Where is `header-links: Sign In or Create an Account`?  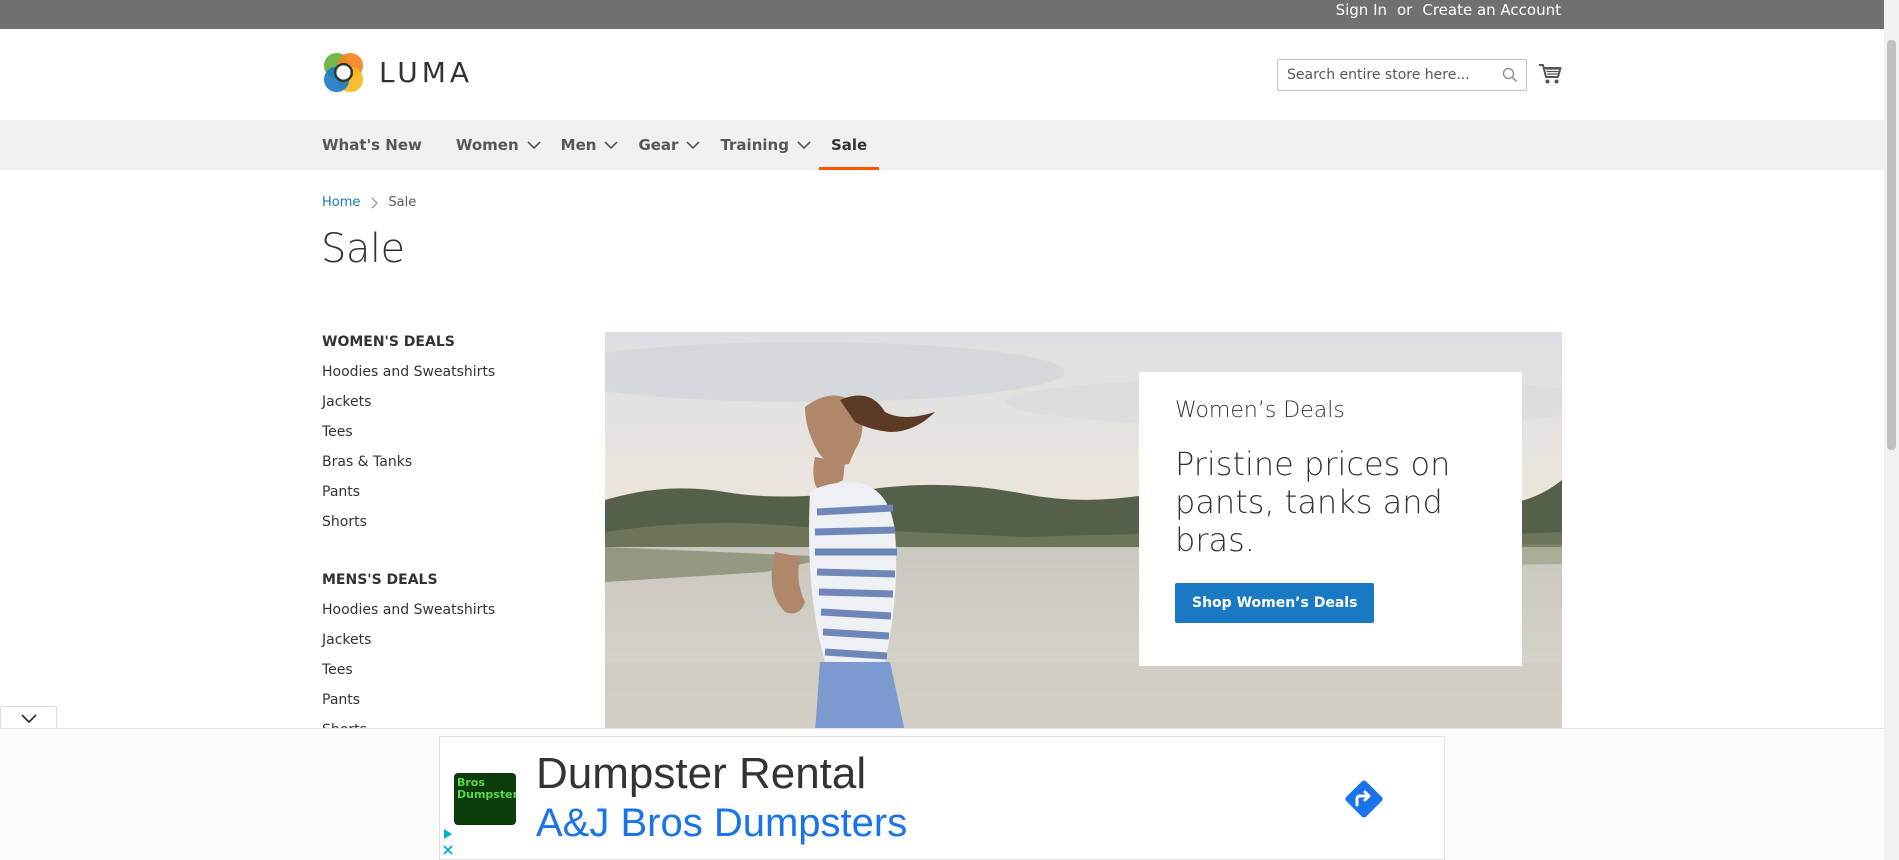 header-links: Sign In or Create an Account is located at coordinates (1448, 9).